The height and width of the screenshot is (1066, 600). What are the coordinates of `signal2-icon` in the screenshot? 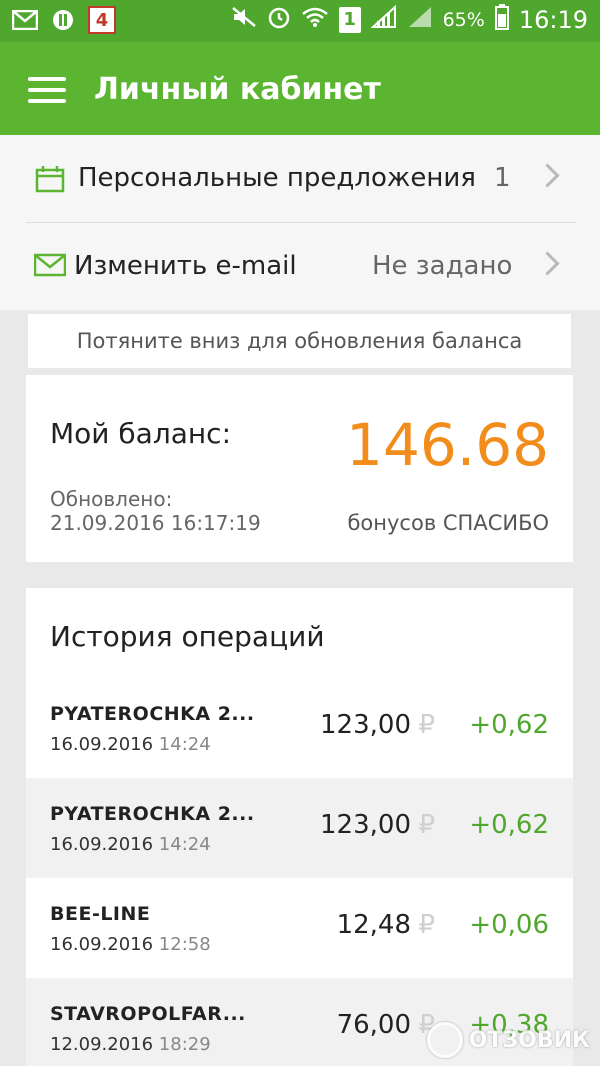 It's located at (420, 19).